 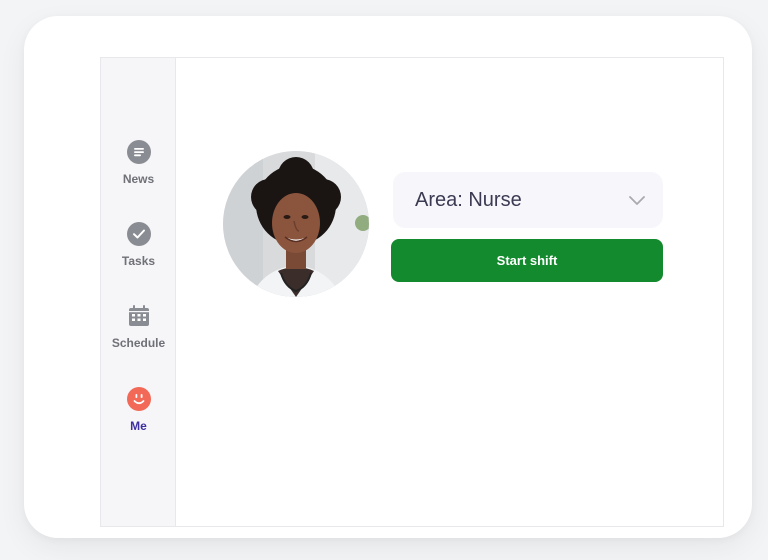 What do you see at coordinates (139, 399) in the screenshot?
I see `smiley-face-icon` at bounding box center [139, 399].